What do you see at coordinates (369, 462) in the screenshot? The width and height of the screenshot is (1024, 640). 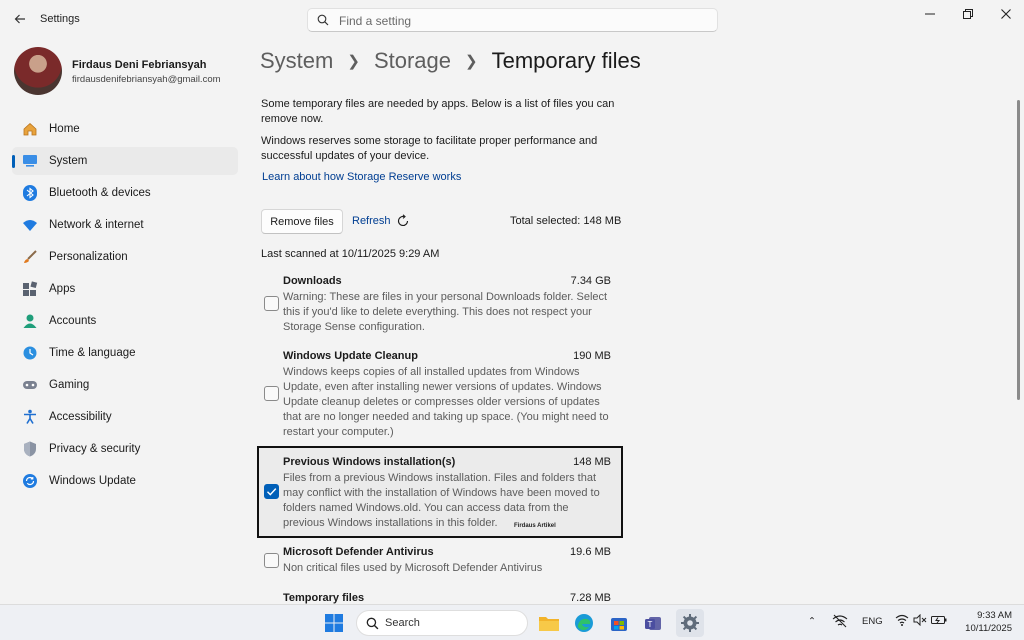 I see `item-title: Previous Windows installation(s)` at bounding box center [369, 462].